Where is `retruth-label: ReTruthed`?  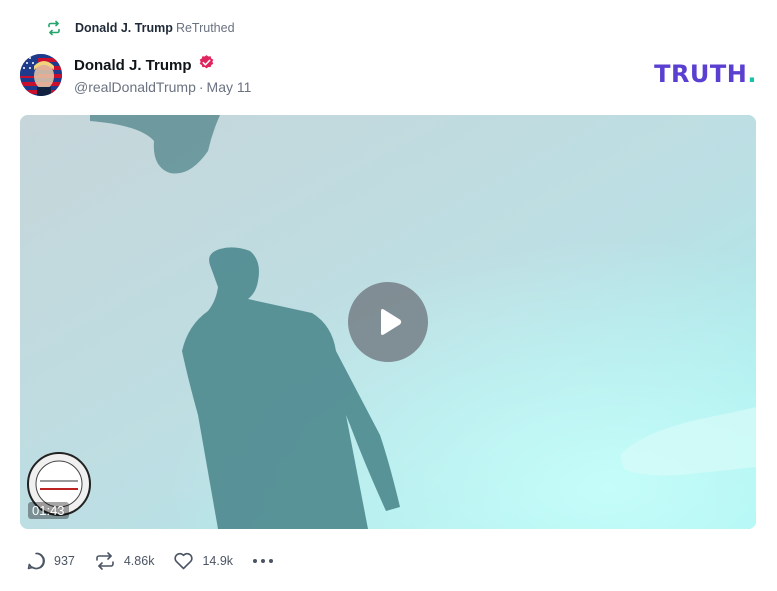 retruth-label: ReTruthed is located at coordinates (205, 28).